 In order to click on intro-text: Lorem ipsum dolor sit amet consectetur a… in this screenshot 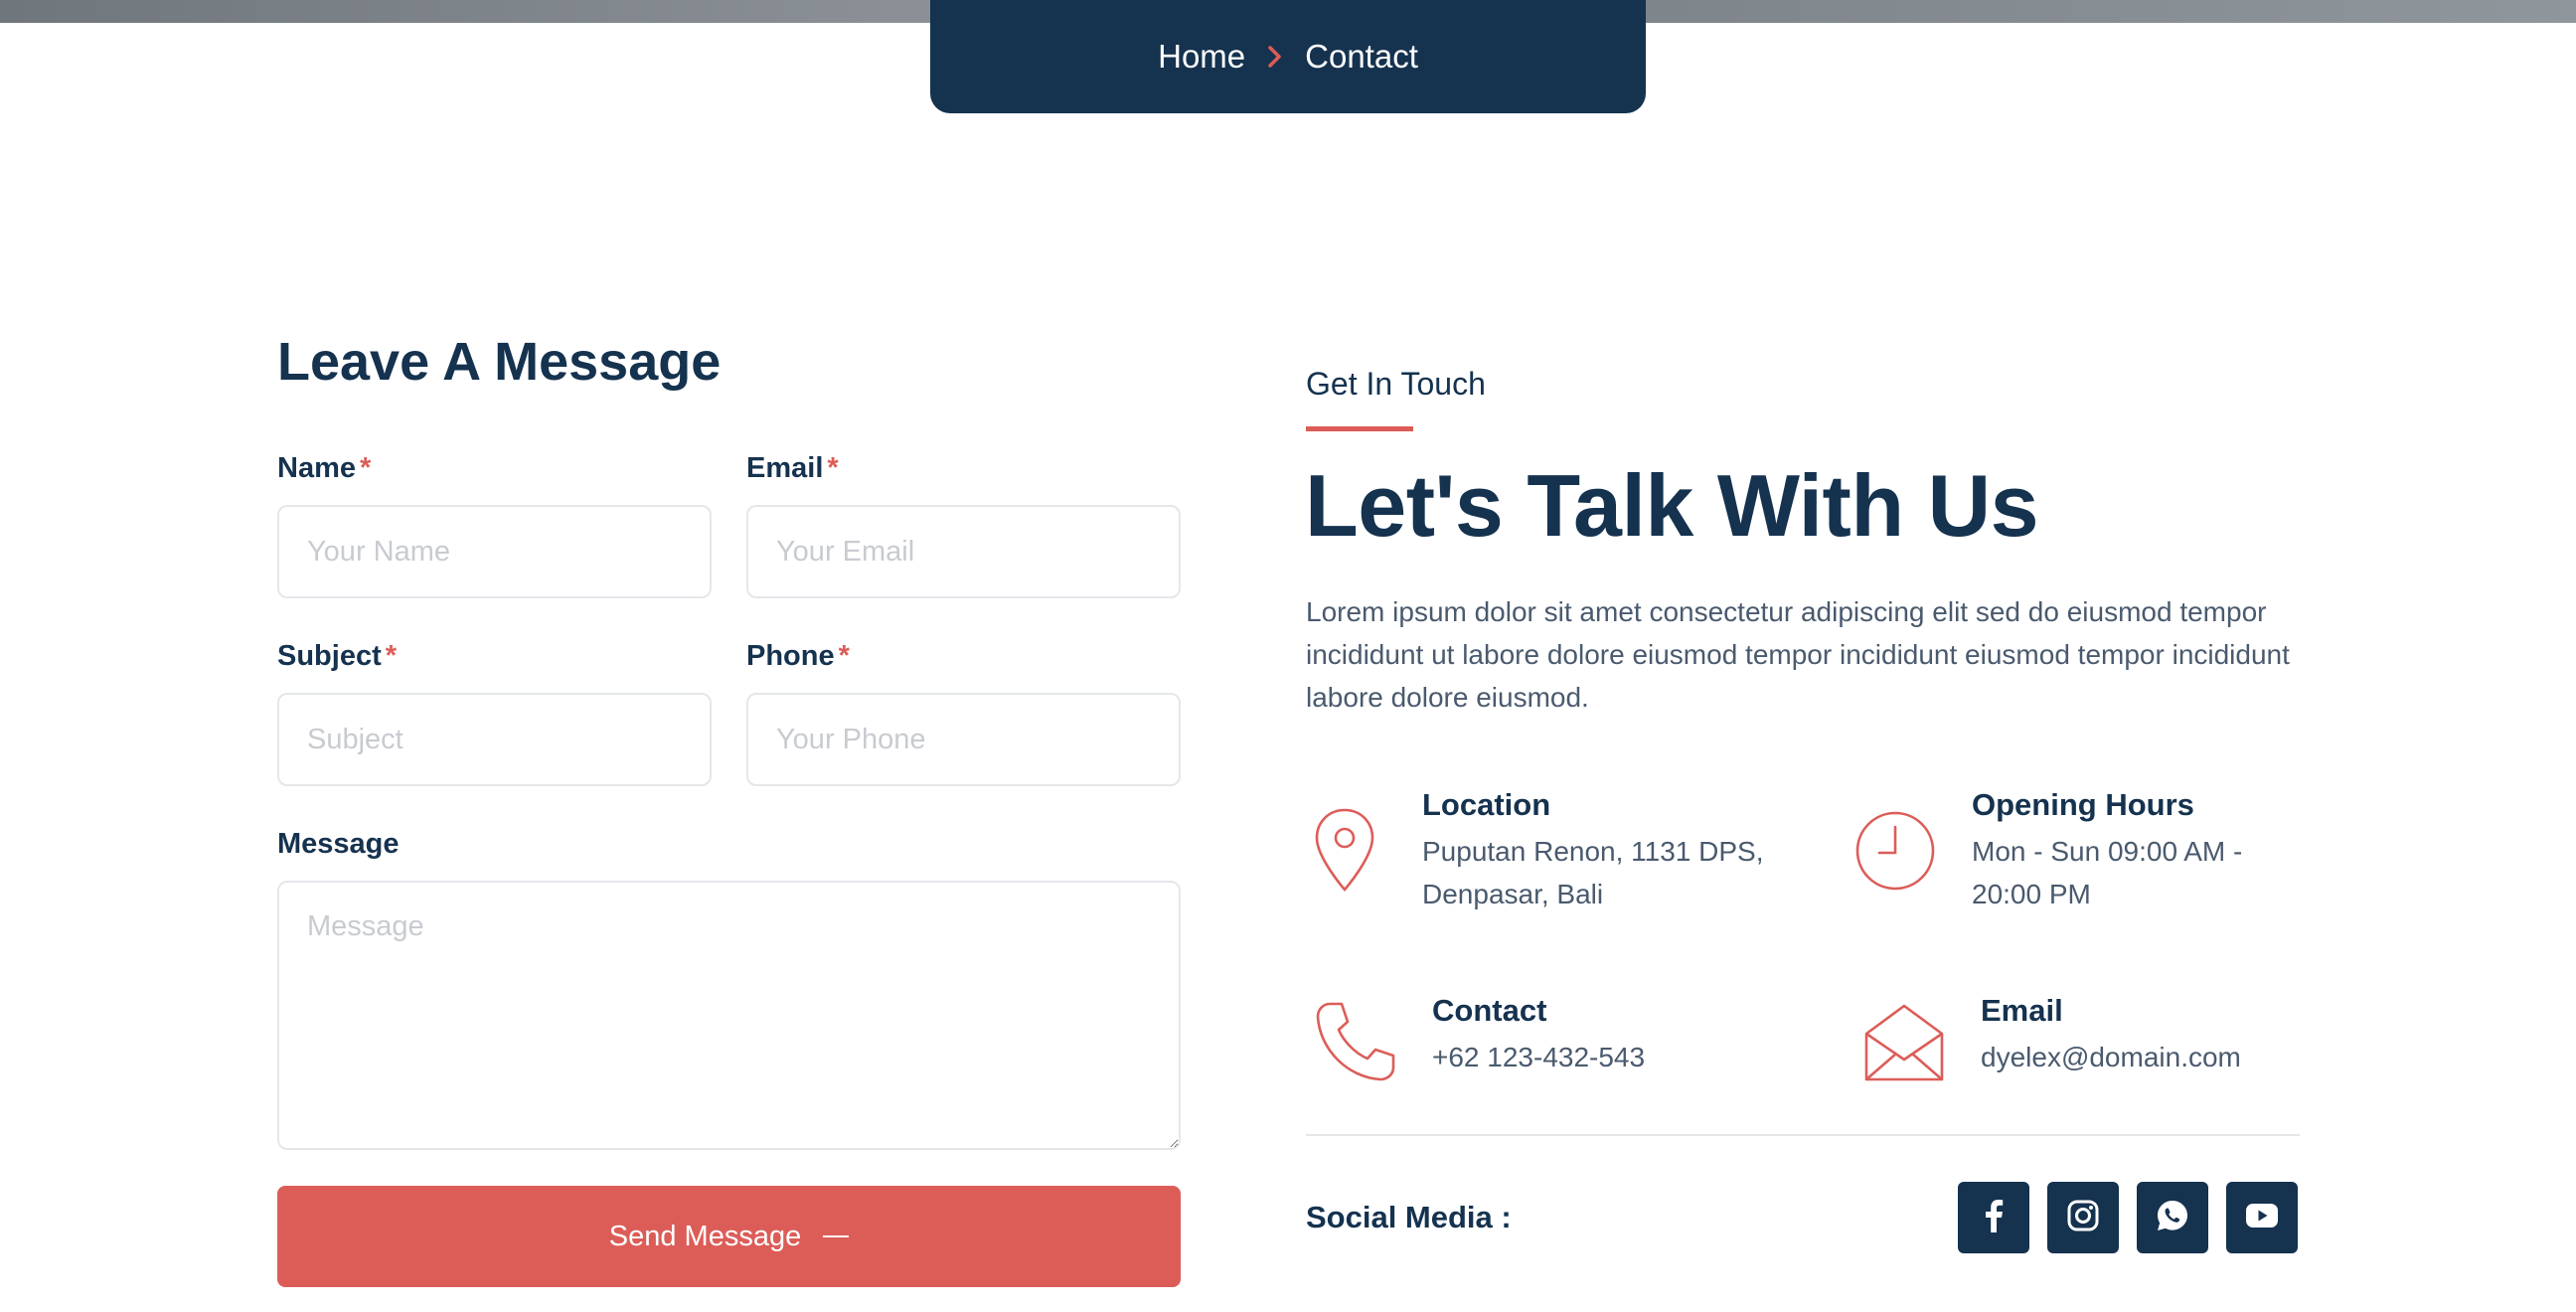, I will do `click(1798, 654)`.